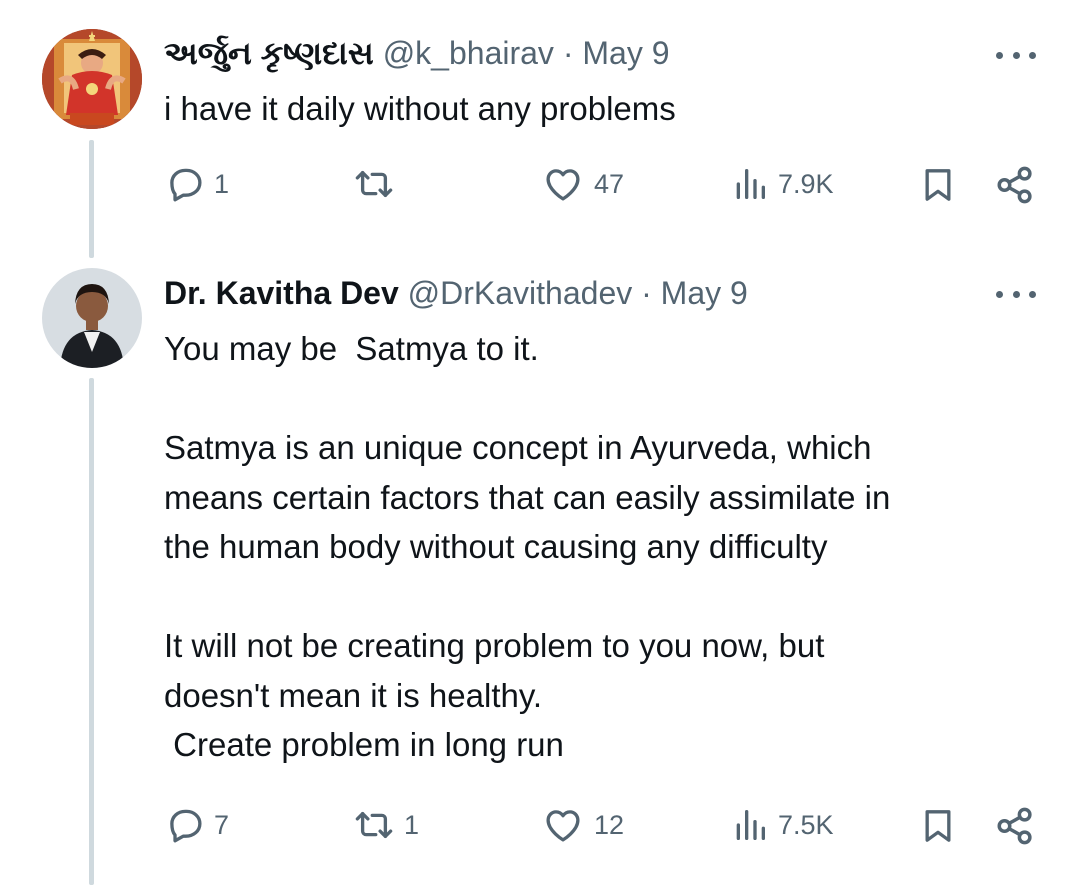 This screenshot has width=1080, height=885. I want to click on tweet-header: અર્જુન કૃષ્ણદાસ @k_bhairav · May 9, so click(417, 53).